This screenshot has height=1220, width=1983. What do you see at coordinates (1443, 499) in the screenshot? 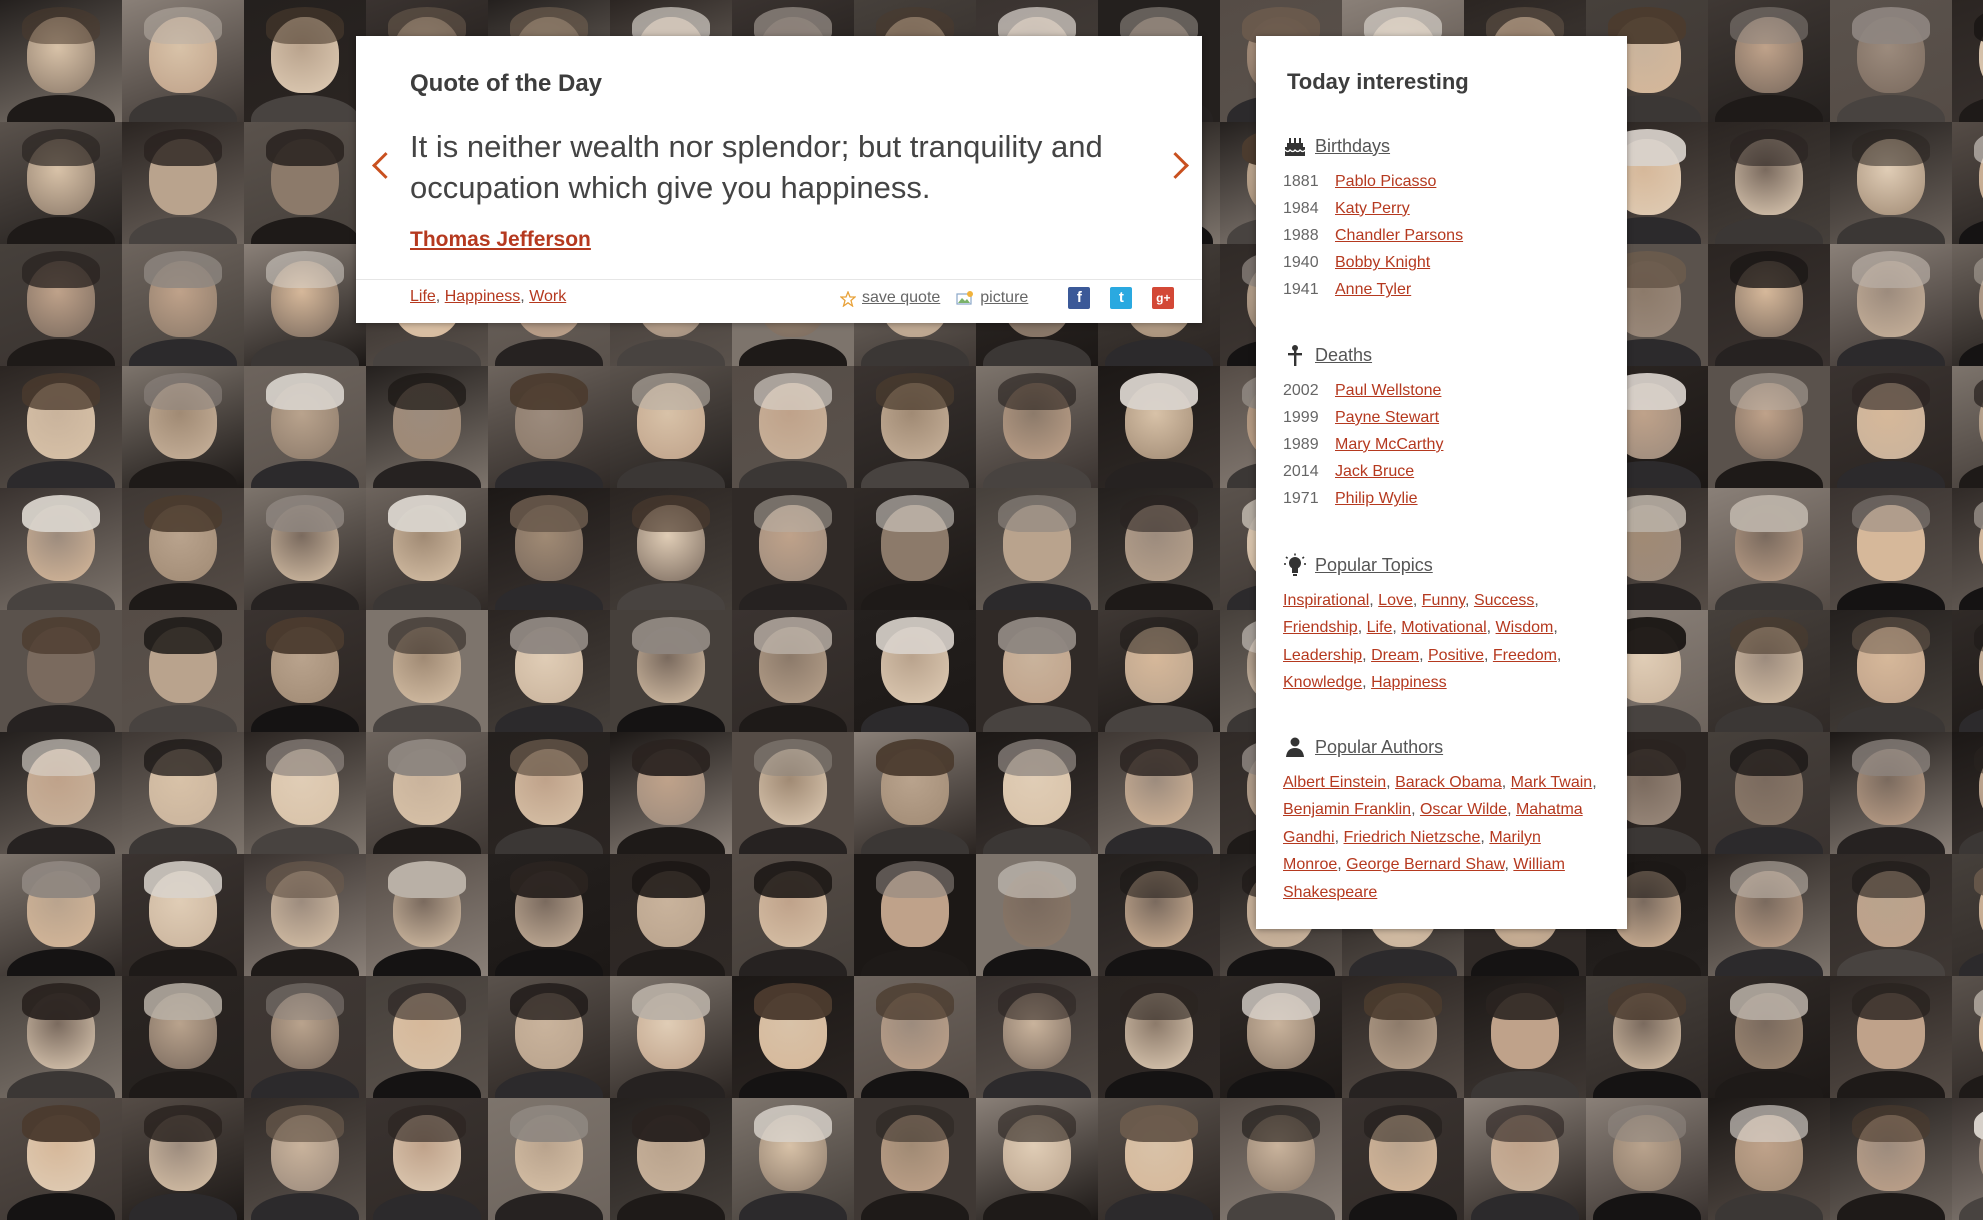
I see `list-item: 1971 Philip Wylie` at bounding box center [1443, 499].